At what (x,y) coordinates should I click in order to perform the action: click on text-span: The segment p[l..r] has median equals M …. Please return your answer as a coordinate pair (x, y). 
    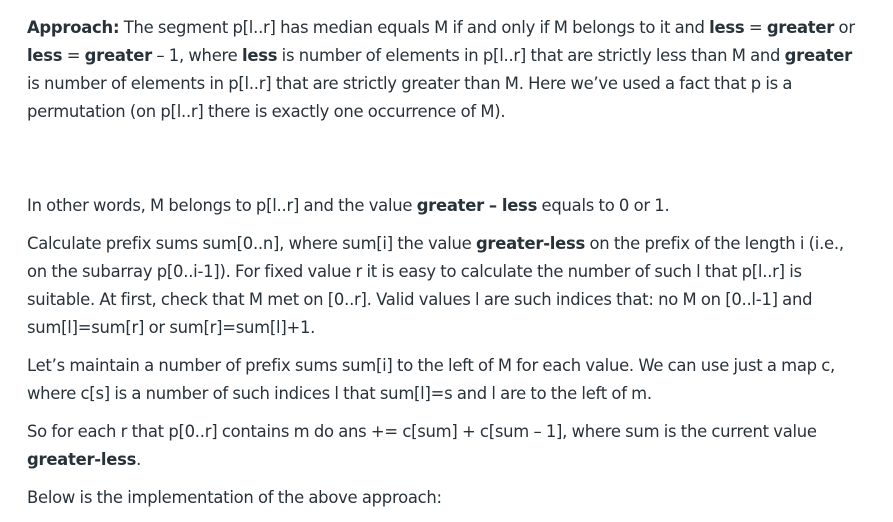
    Looking at the image, I should click on (414, 27).